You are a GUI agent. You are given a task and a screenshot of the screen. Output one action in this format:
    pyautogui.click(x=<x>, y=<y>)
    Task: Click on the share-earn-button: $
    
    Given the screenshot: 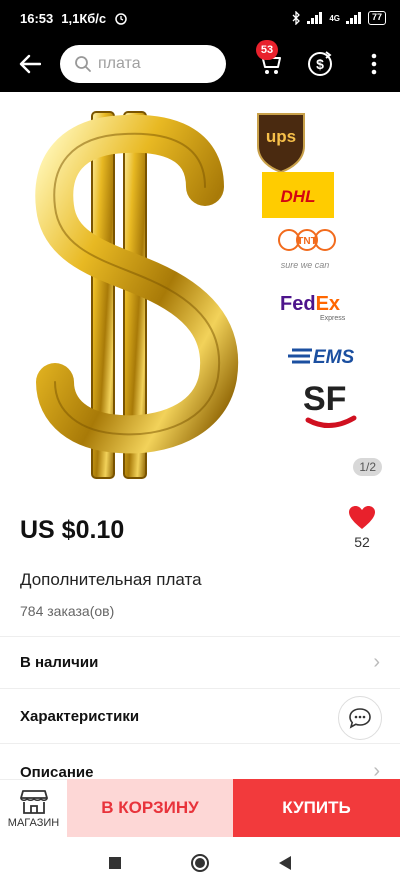 What is the action you would take?
    pyautogui.click(x=320, y=64)
    